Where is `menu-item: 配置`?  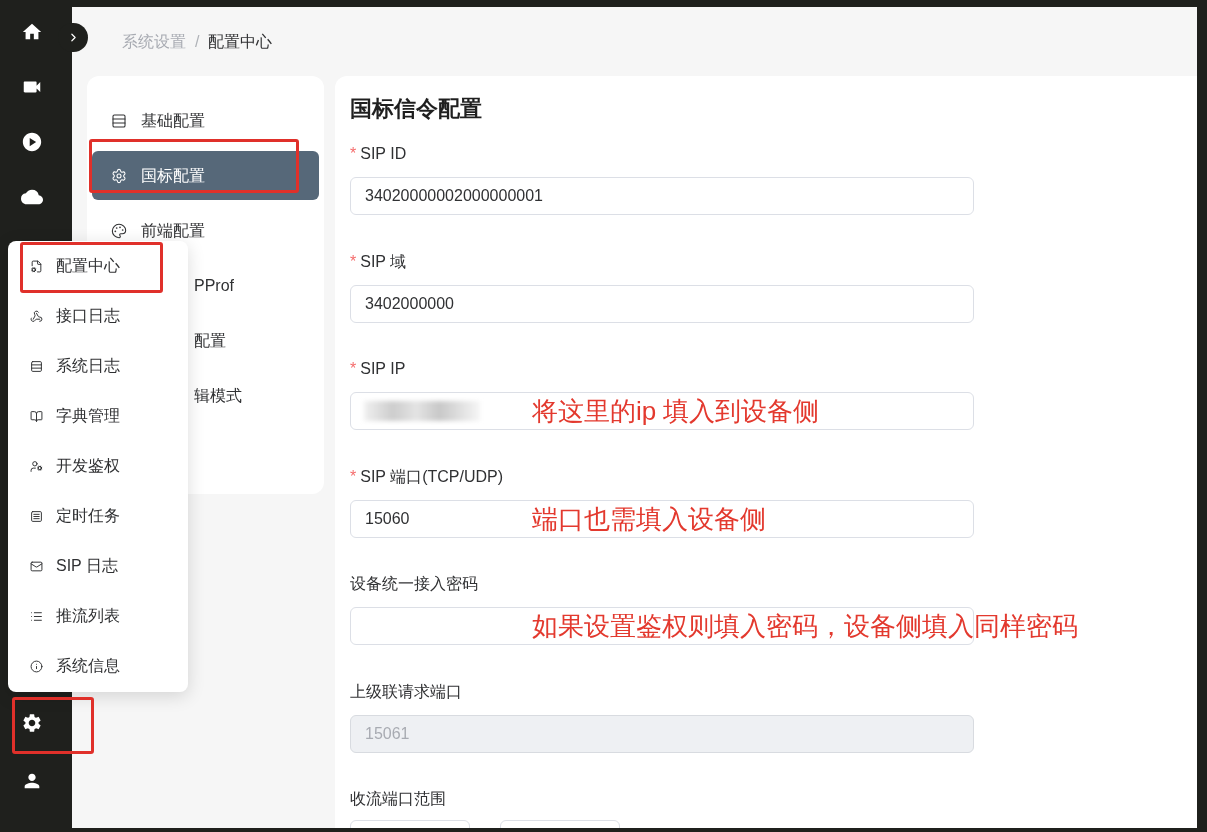
menu-item: 配置 is located at coordinates (213, 340).